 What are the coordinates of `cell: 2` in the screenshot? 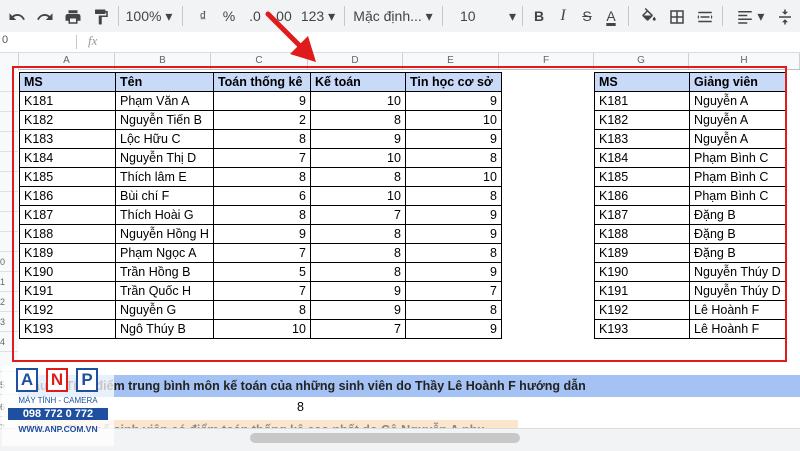 It's located at (261, 120).